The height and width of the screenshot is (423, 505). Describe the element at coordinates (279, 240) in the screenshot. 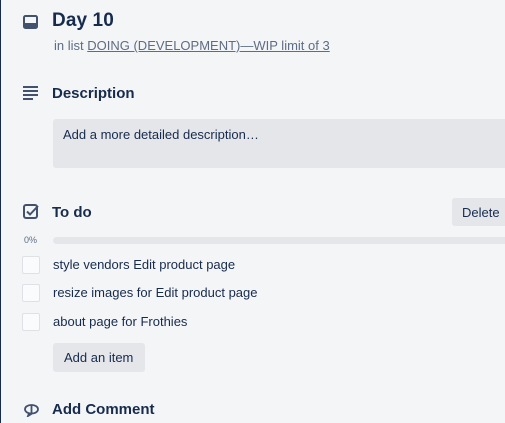

I see `progress-bar` at that location.